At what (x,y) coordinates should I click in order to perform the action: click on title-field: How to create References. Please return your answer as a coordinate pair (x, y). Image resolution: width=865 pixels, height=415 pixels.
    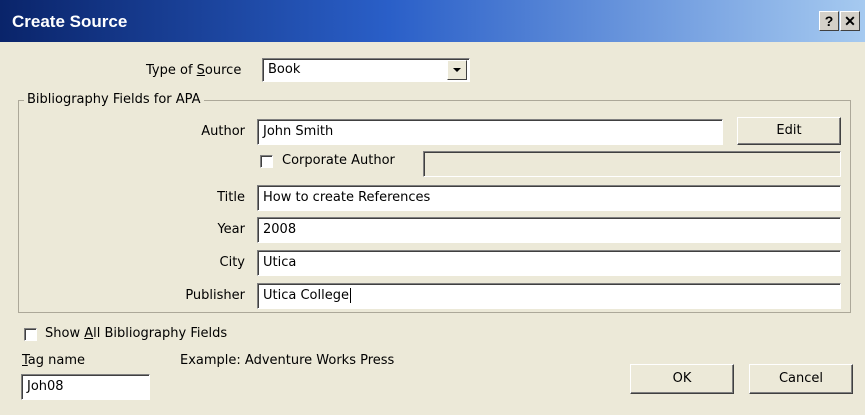
    Looking at the image, I should click on (549, 198).